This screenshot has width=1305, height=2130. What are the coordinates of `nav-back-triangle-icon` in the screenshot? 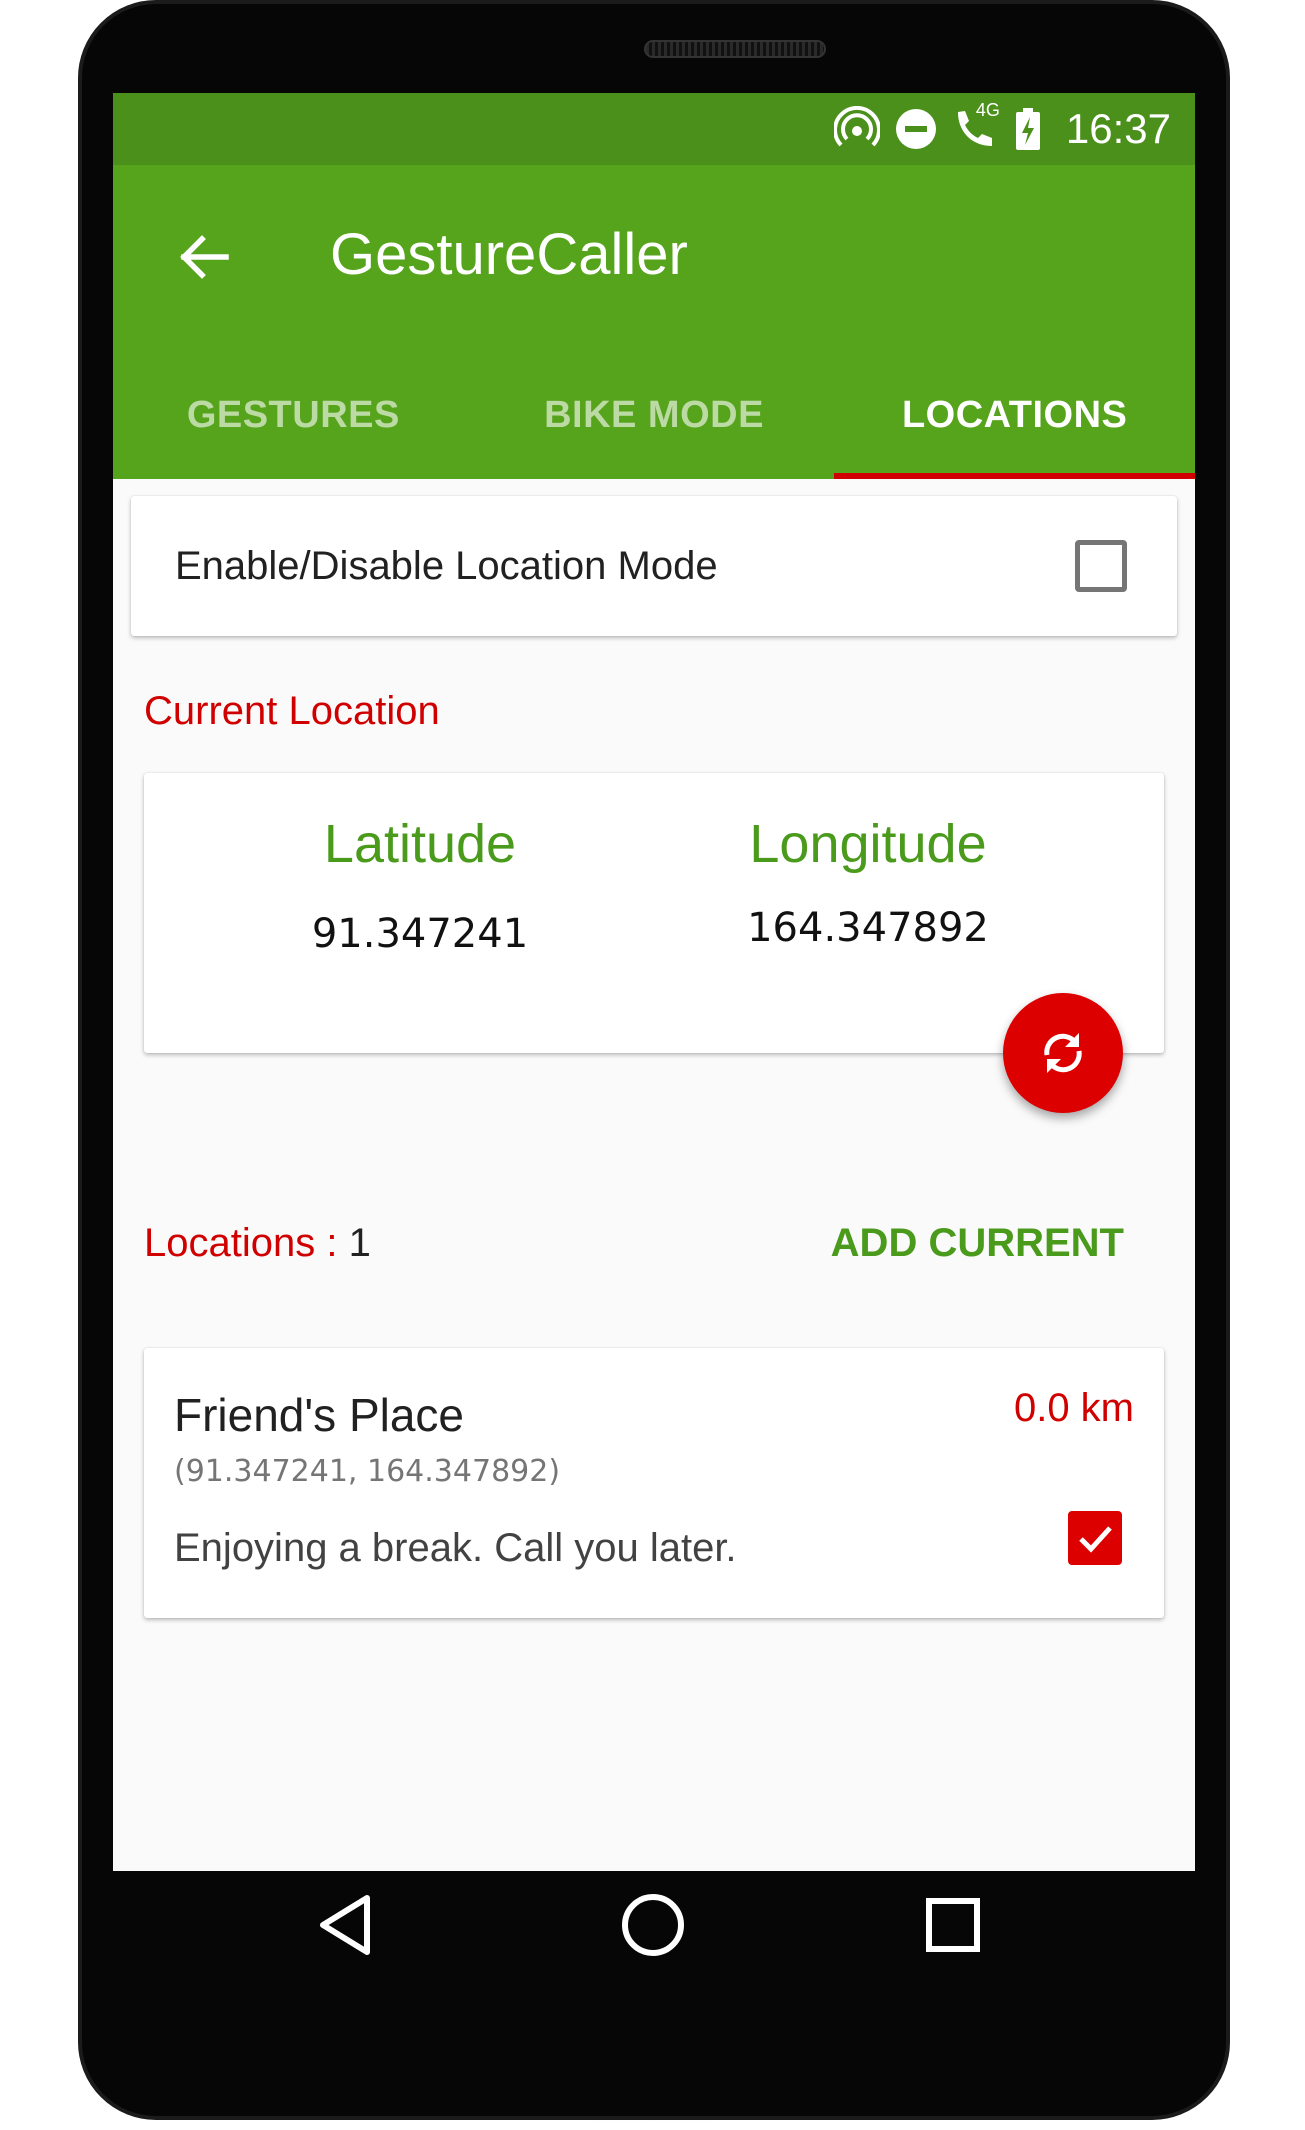 It's located at (345, 1925).